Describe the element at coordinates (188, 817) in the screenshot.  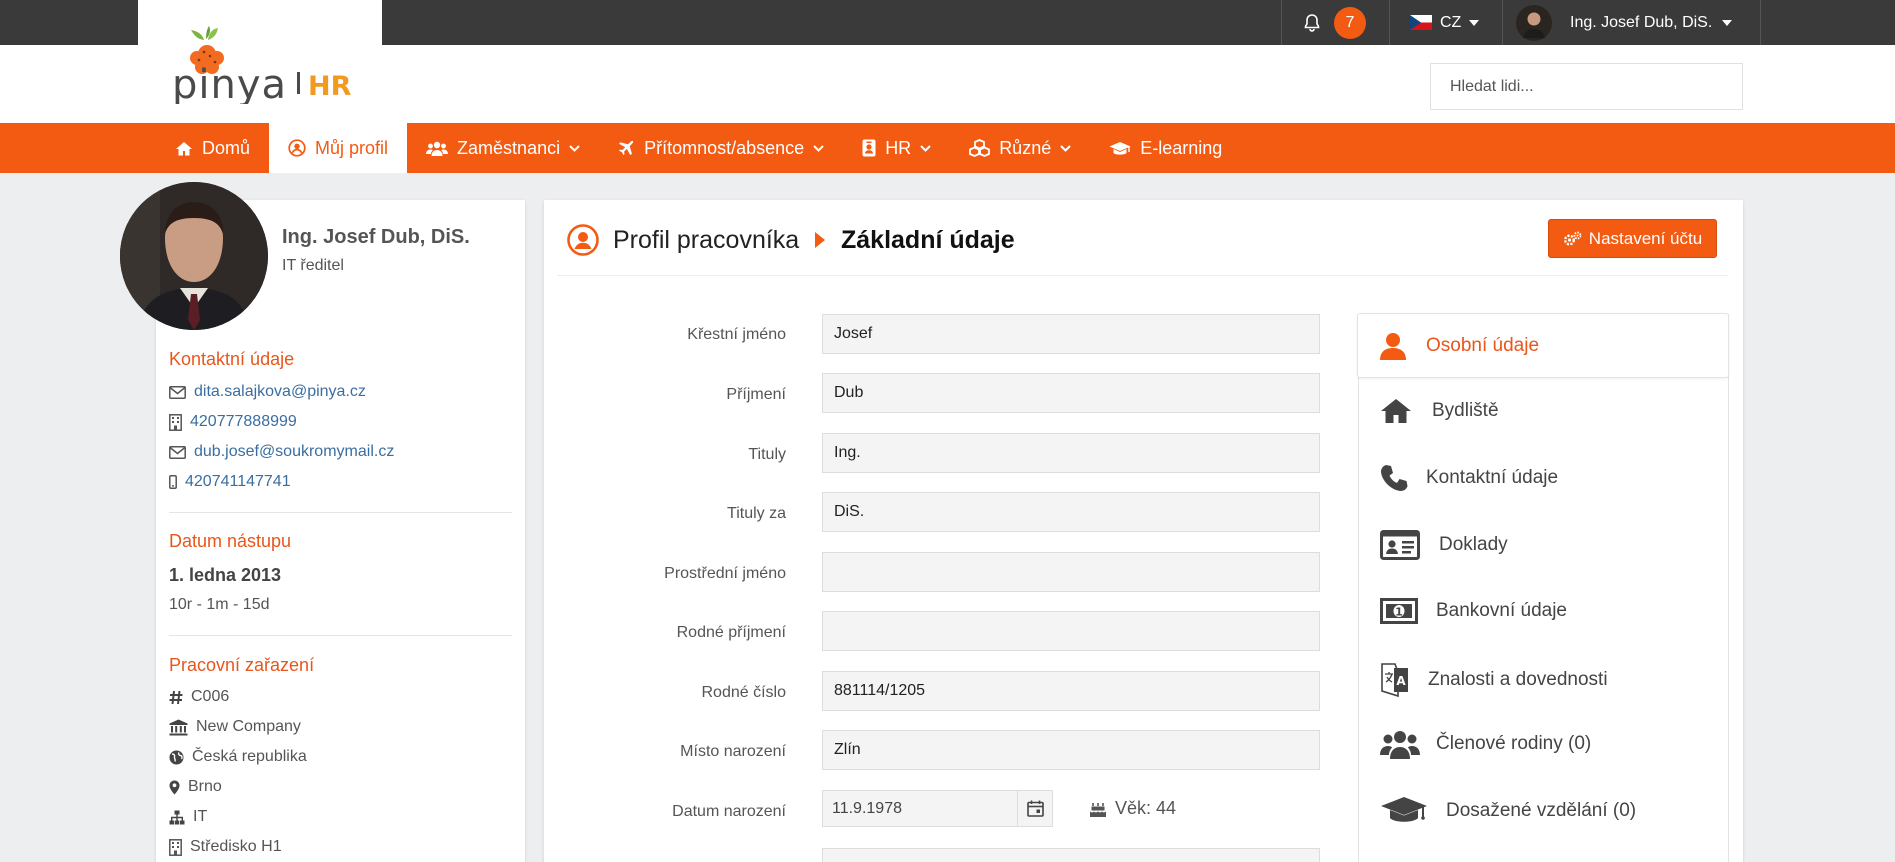
I see `position-department: IT` at that location.